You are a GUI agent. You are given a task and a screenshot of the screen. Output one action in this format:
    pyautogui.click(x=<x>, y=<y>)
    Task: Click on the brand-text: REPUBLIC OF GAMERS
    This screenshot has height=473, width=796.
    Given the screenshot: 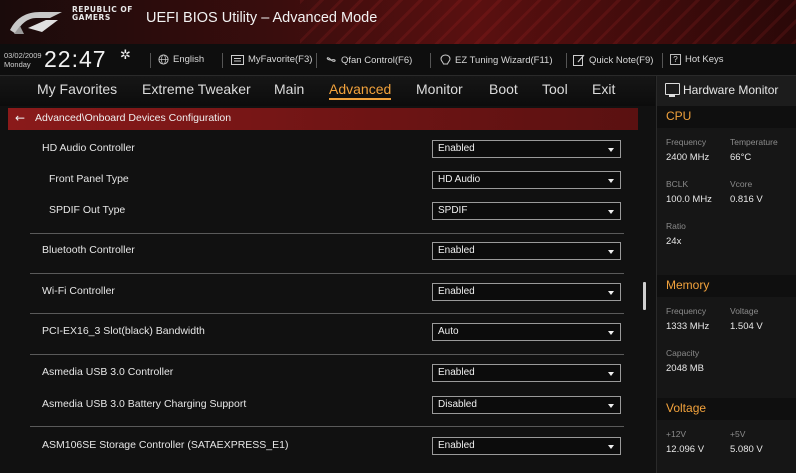 What is the action you would take?
    pyautogui.click(x=102, y=14)
    